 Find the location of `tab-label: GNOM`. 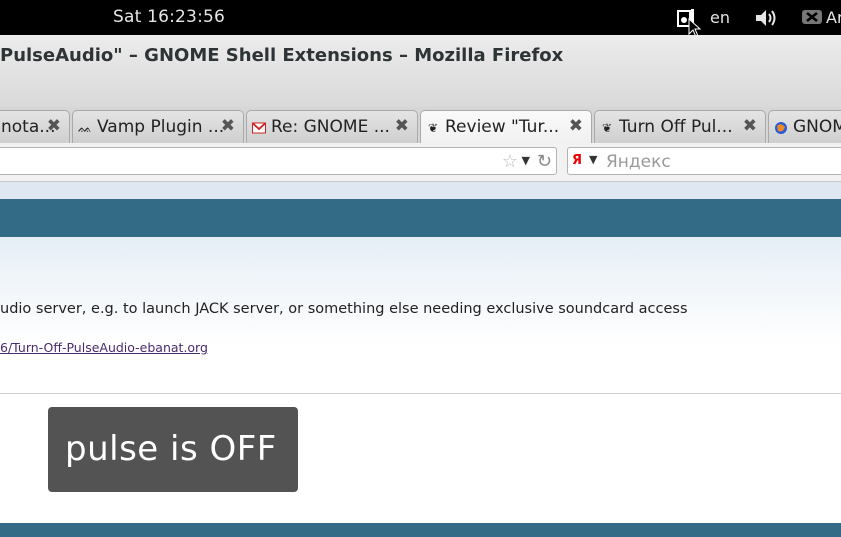

tab-label: GNOM is located at coordinates (817, 127).